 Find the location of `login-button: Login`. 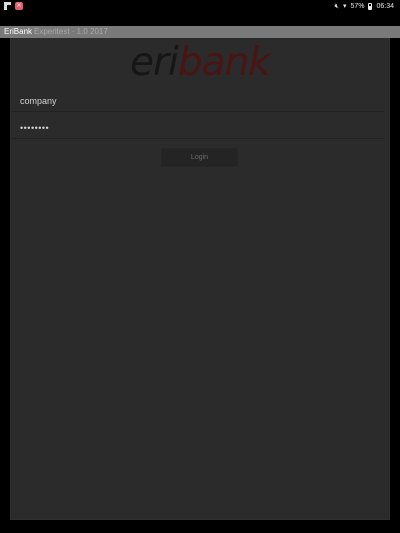

login-button: Login is located at coordinates (199, 157).